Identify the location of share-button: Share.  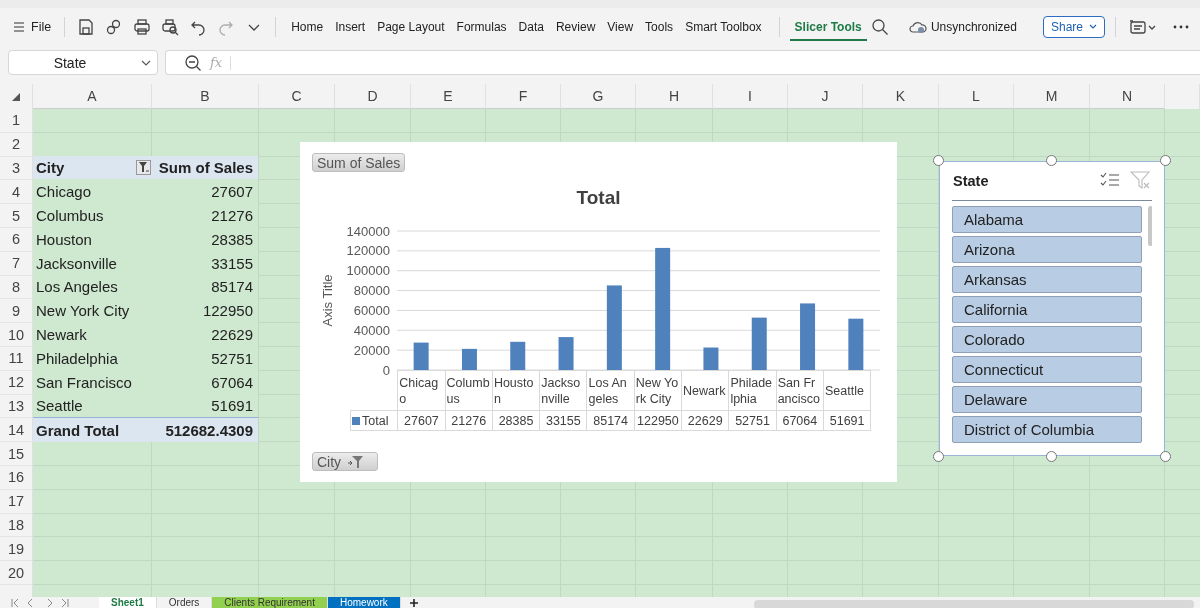
(1073, 27).